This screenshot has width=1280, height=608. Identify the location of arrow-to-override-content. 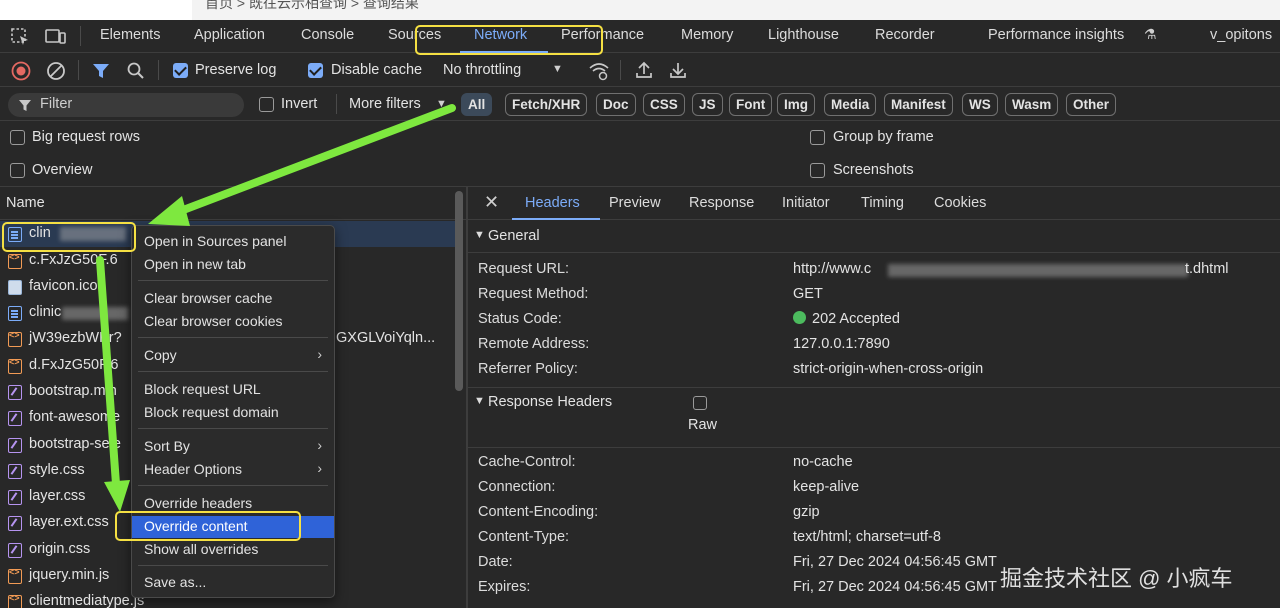
(108, 372).